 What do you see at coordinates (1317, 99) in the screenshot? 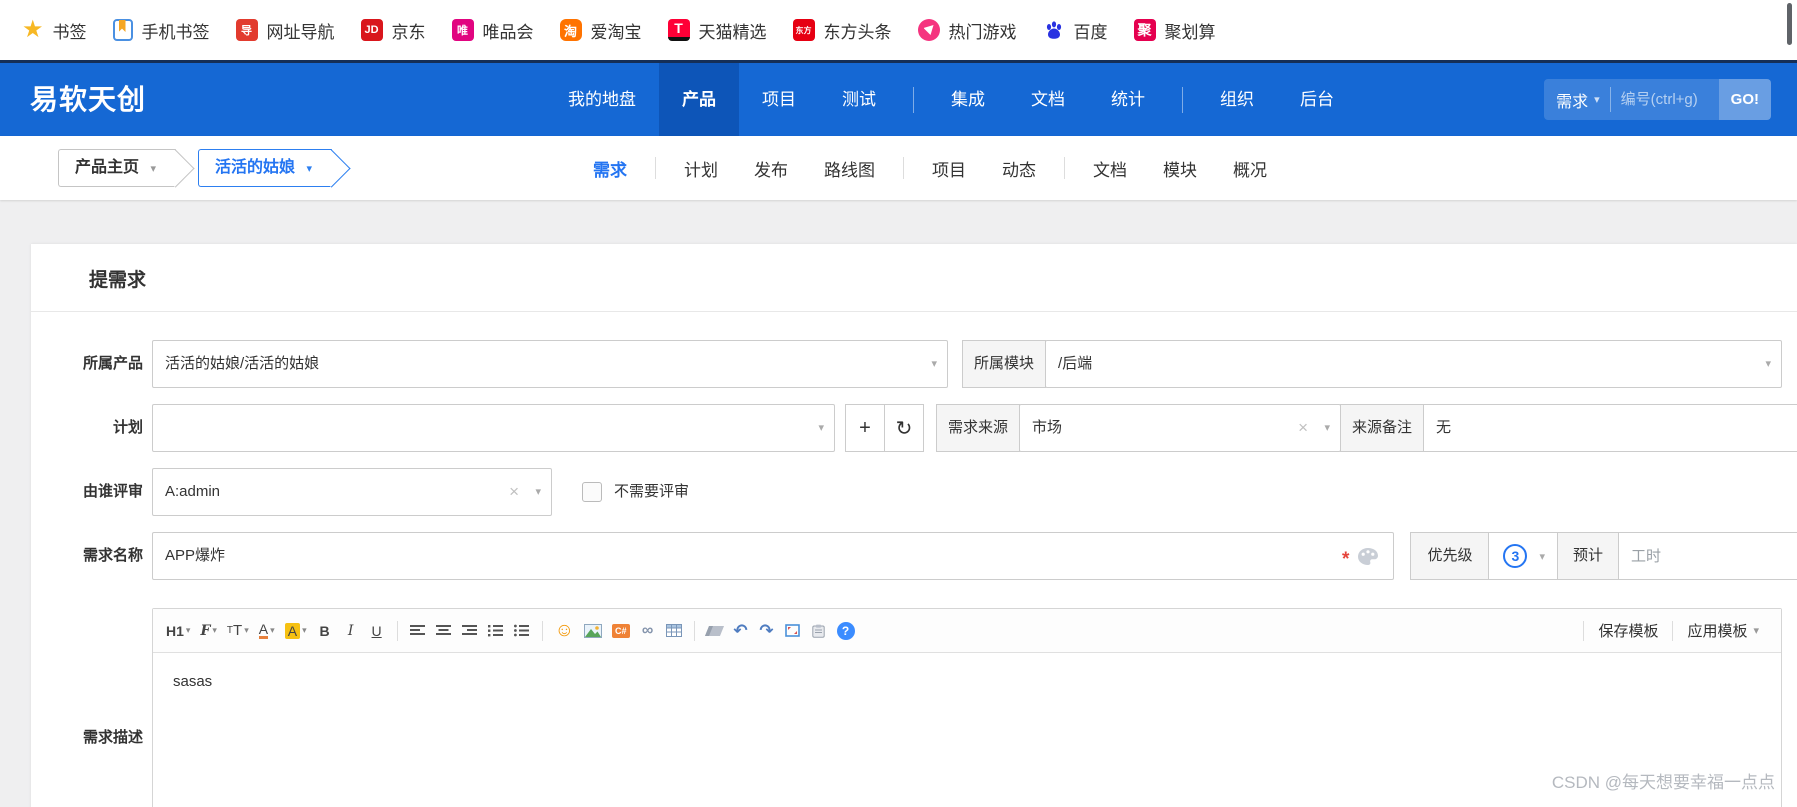
I see `nav-item-admin: 后台` at bounding box center [1317, 99].